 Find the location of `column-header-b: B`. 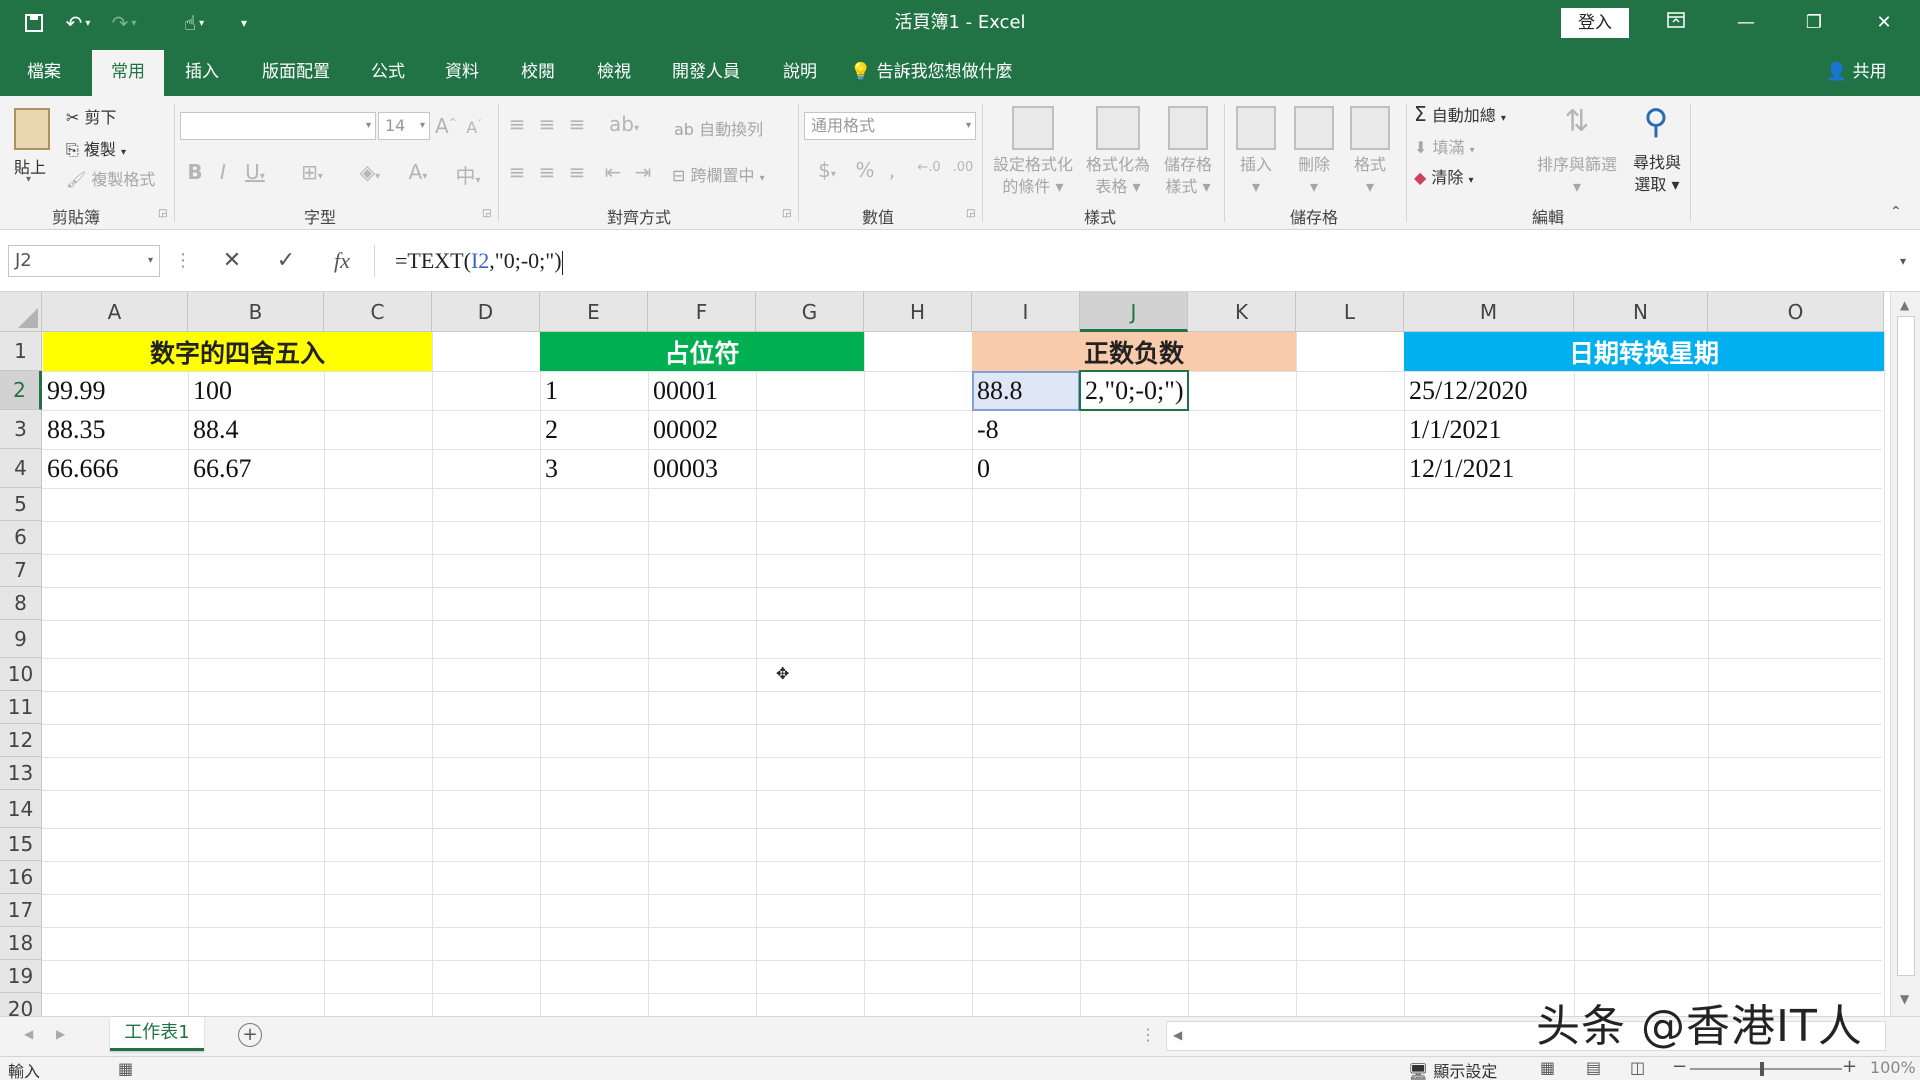

column-header-b: B is located at coordinates (256, 312).